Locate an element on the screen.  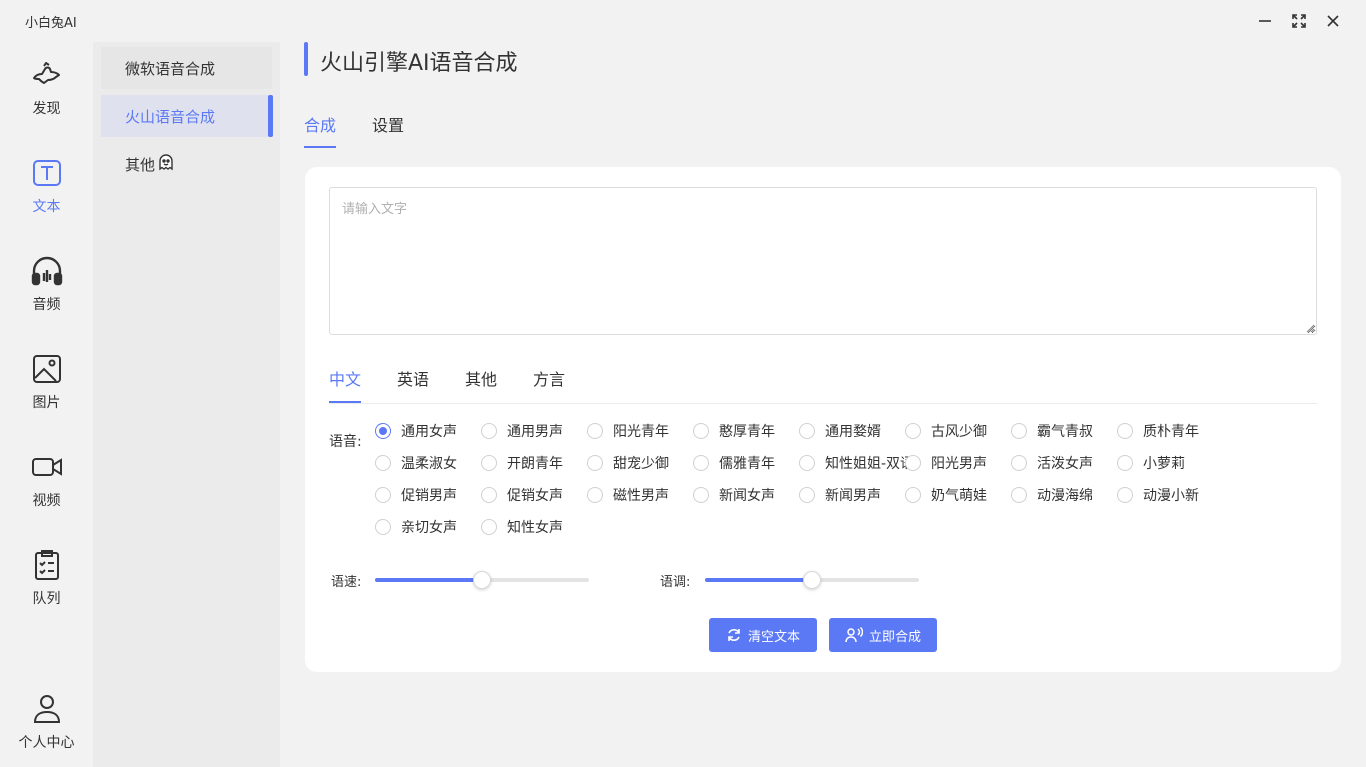
minimize-icon is located at coordinates (1265, 21).